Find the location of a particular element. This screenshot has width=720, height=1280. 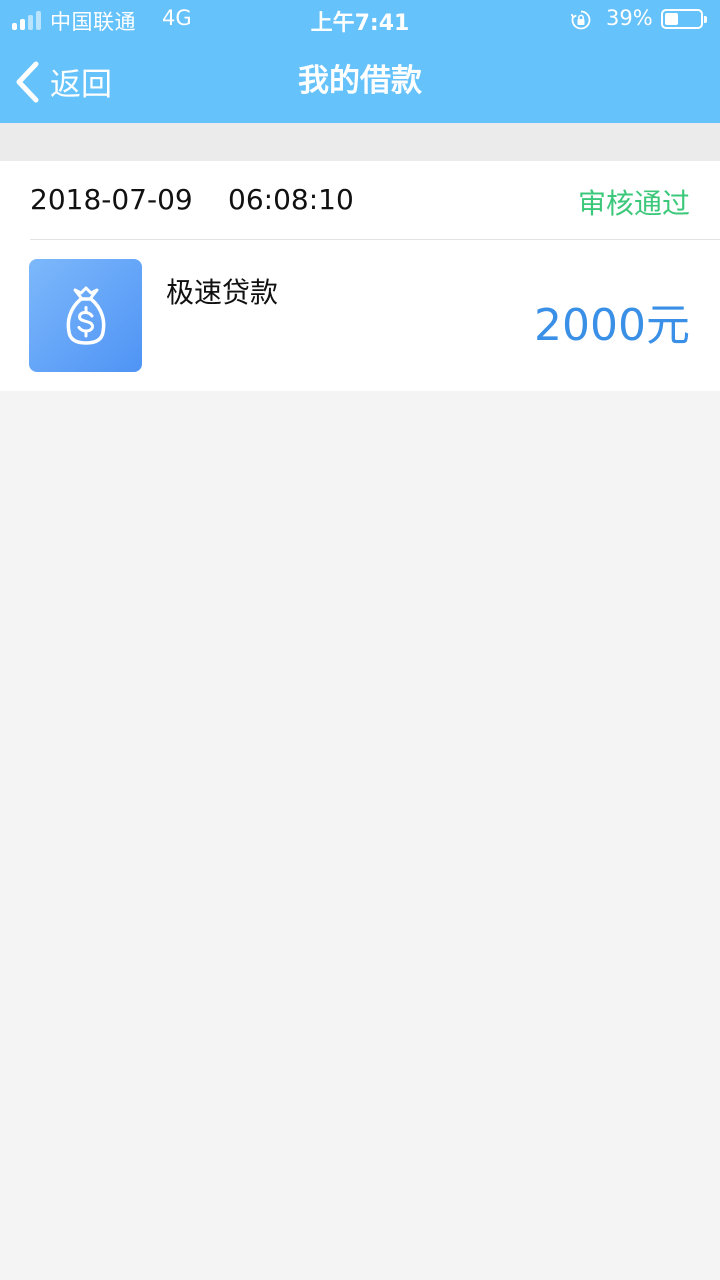

battery-percentage: 39% is located at coordinates (629, 18).